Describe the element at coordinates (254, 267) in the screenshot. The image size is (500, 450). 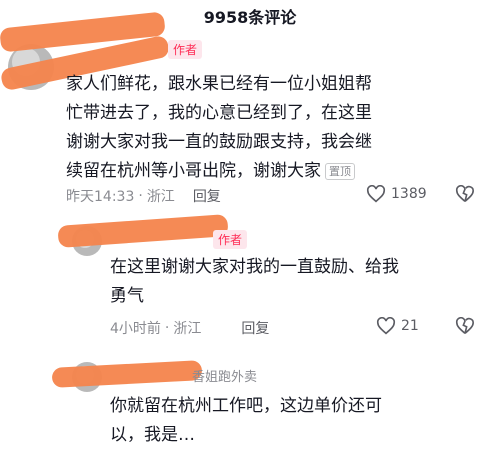
I see `comment-line: 在这里谢谢大家对我的一直鼓励、给我` at that location.